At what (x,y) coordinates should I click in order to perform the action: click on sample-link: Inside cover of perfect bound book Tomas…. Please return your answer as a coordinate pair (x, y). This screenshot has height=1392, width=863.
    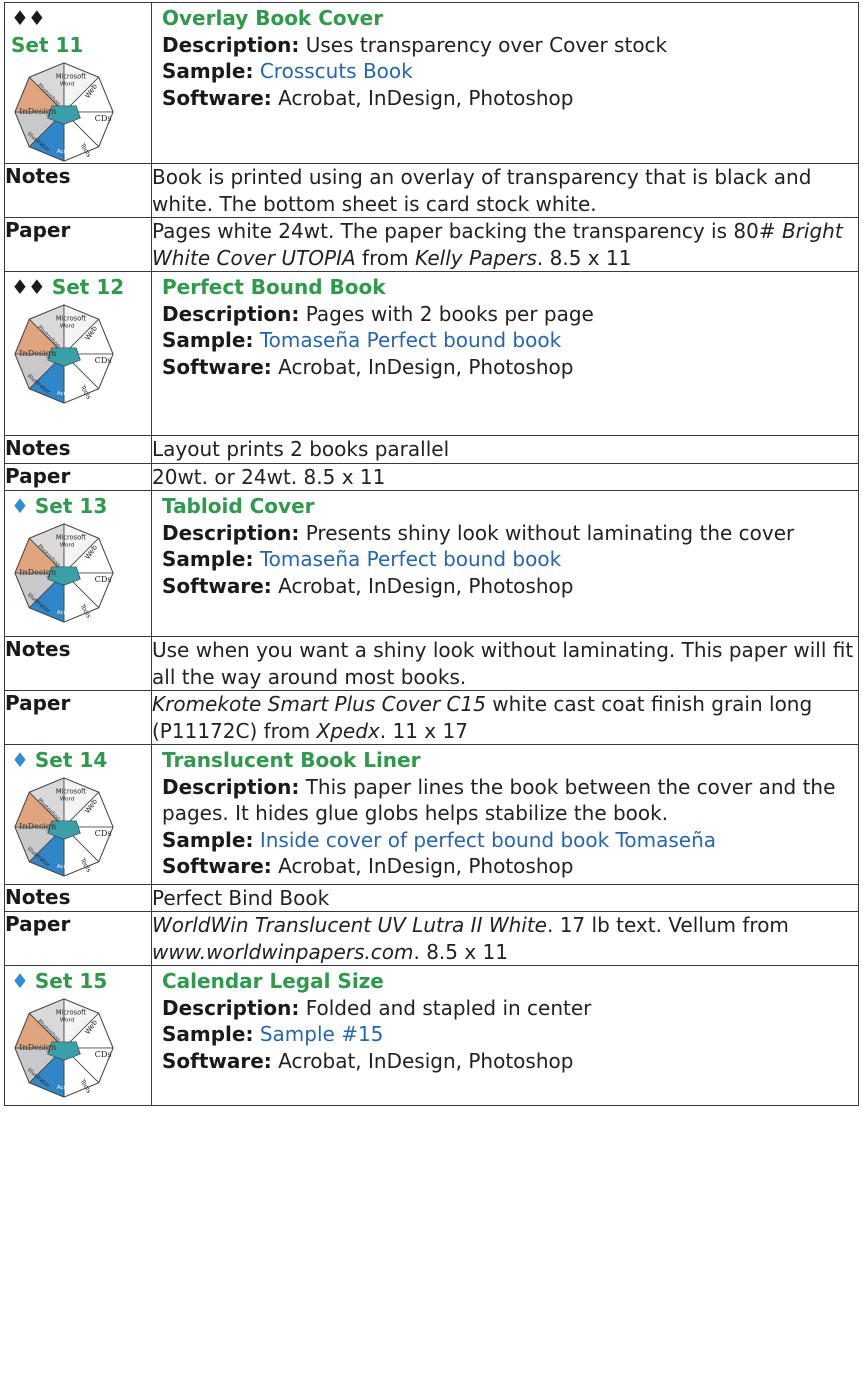
    Looking at the image, I should click on (488, 840).